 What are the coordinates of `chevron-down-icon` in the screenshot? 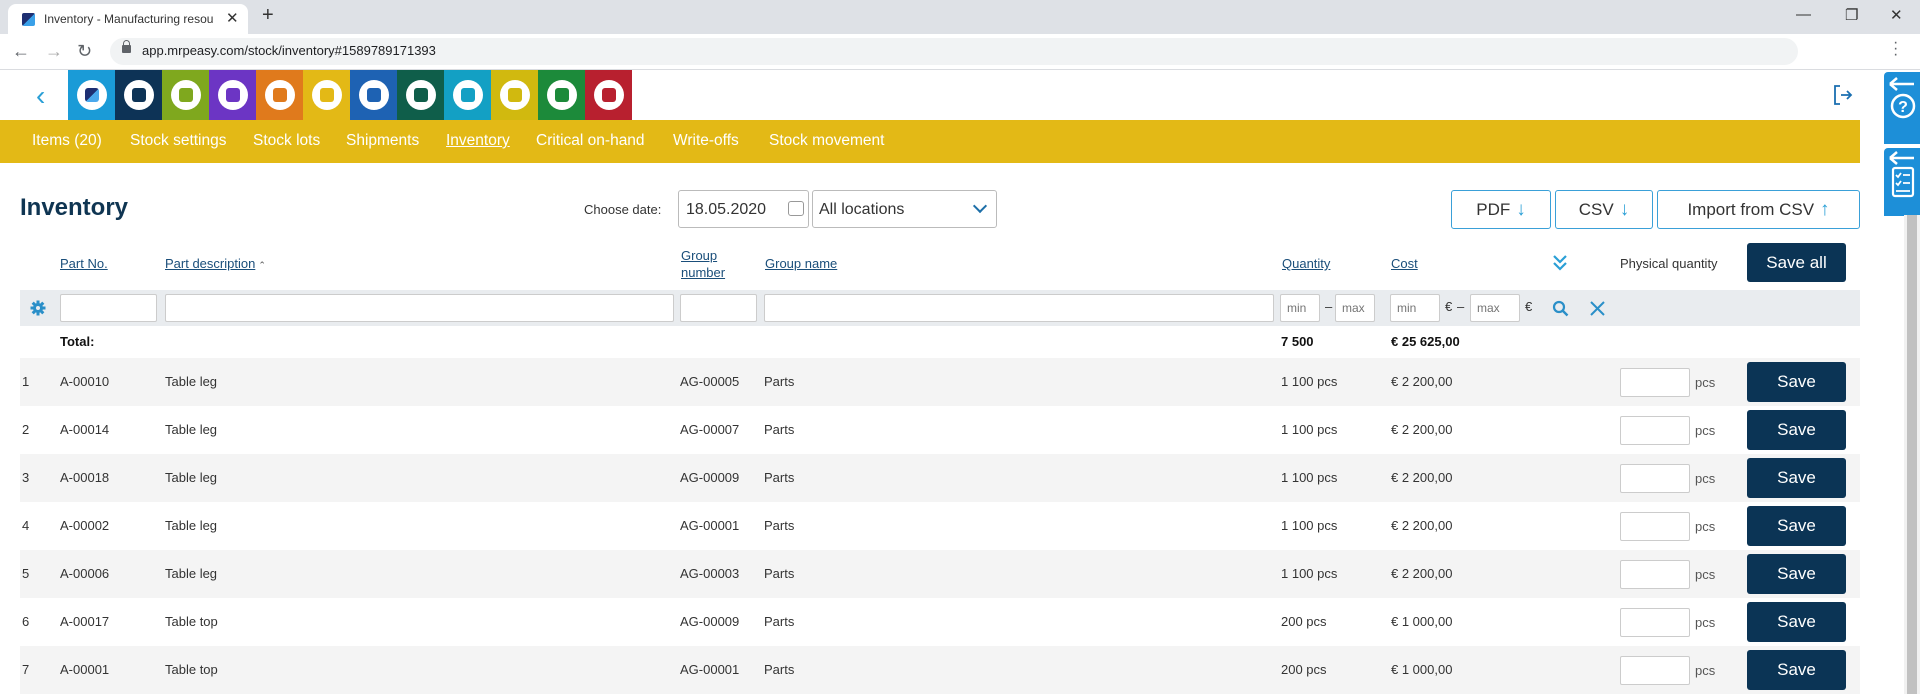 It's located at (980, 206).